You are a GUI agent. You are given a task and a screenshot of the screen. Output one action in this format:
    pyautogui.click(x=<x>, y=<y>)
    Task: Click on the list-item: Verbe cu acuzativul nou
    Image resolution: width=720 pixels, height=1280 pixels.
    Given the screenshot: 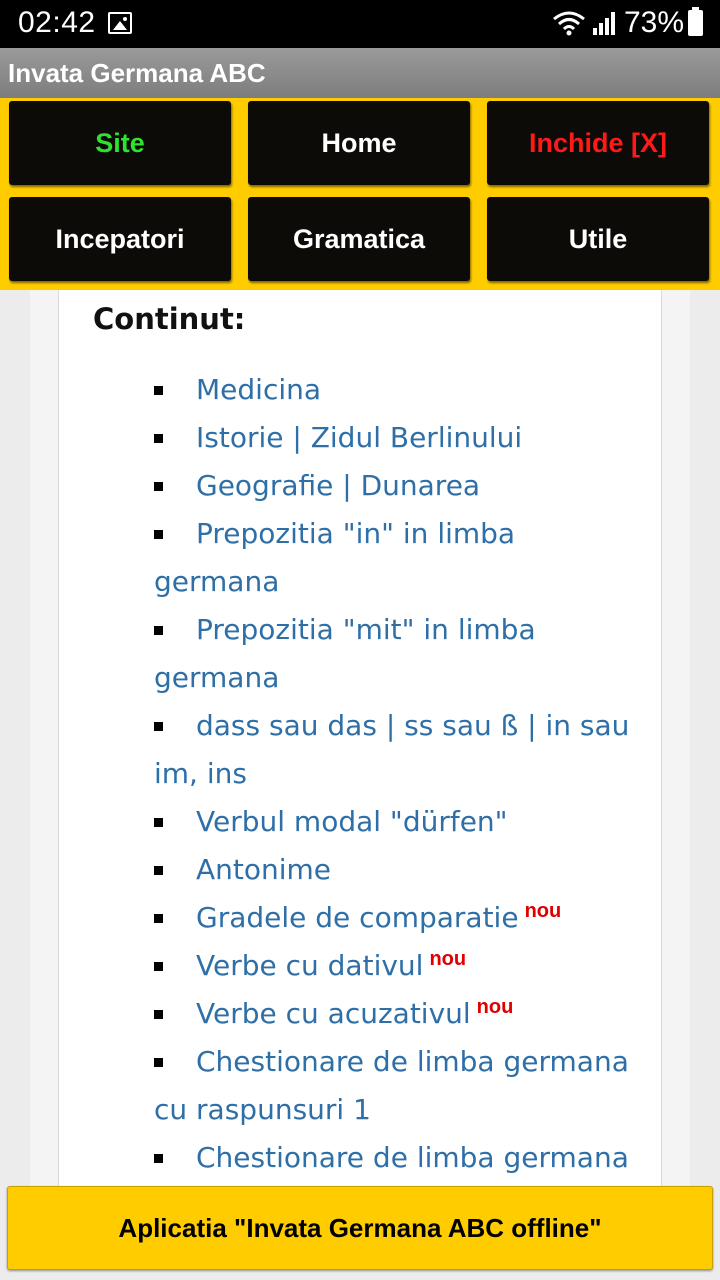 What is the action you would take?
    pyautogui.click(x=394, y=1014)
    